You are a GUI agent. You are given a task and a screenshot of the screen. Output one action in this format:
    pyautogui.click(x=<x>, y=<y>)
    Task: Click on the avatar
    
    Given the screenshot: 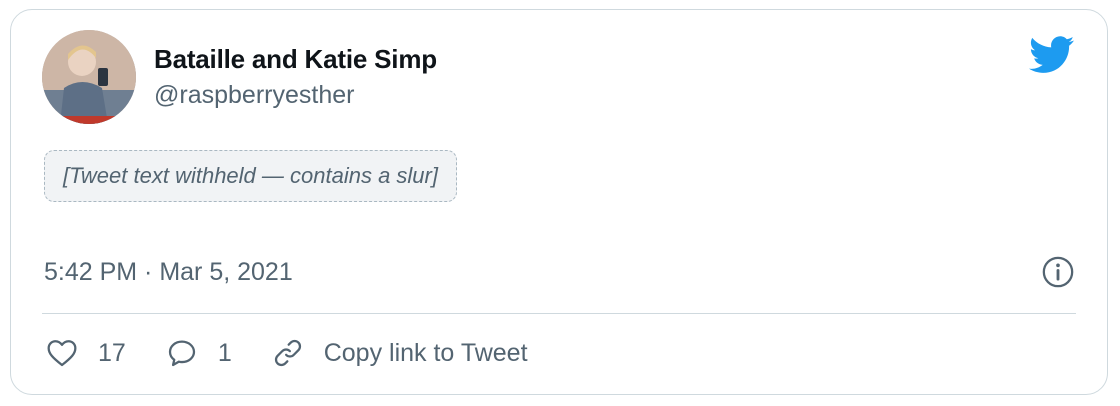 What is the action you would take?
    pyautogui.click(x=89, y=77)
    